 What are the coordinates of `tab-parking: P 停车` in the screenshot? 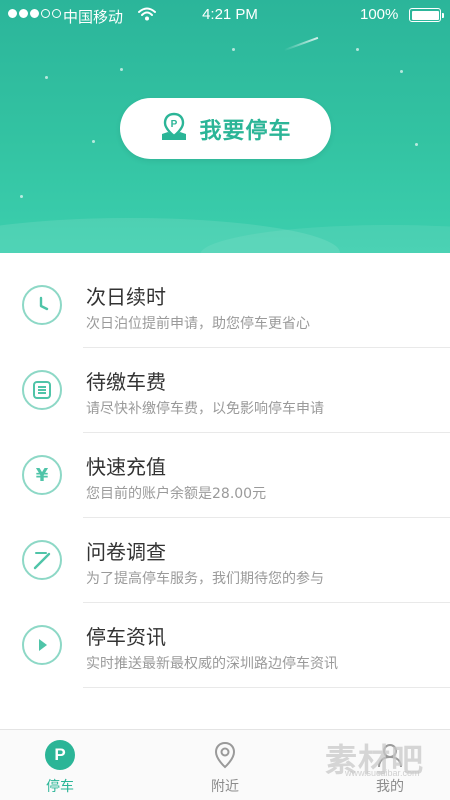 It's located at (60, 765).